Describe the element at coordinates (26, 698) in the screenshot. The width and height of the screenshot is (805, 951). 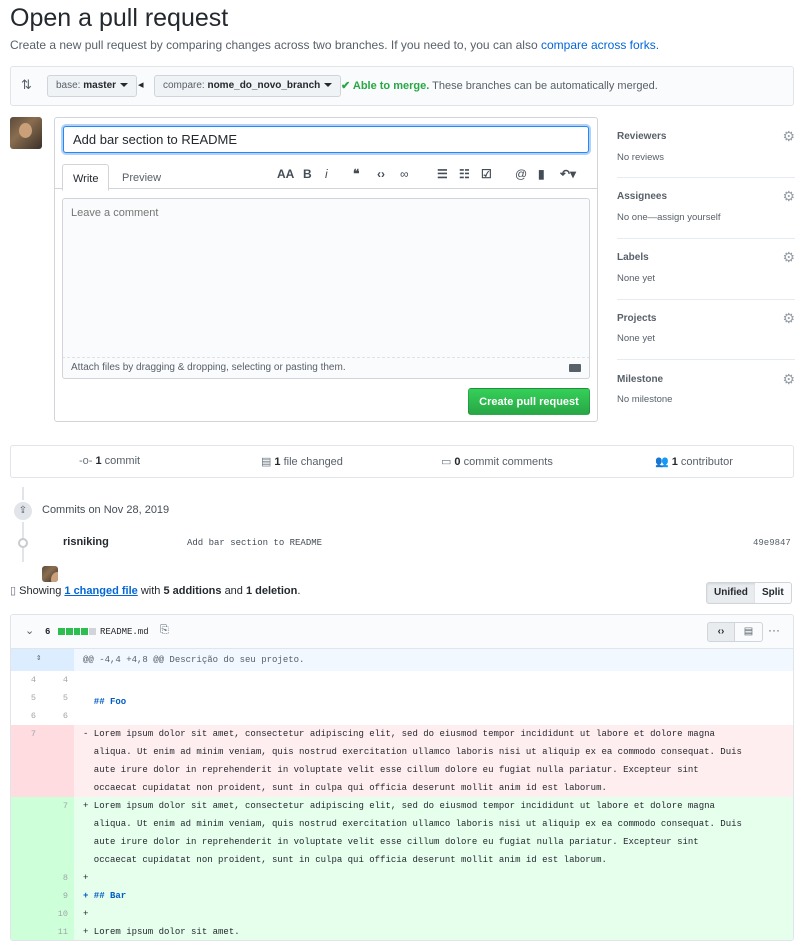
I see `old-line-number: 5` at that location.